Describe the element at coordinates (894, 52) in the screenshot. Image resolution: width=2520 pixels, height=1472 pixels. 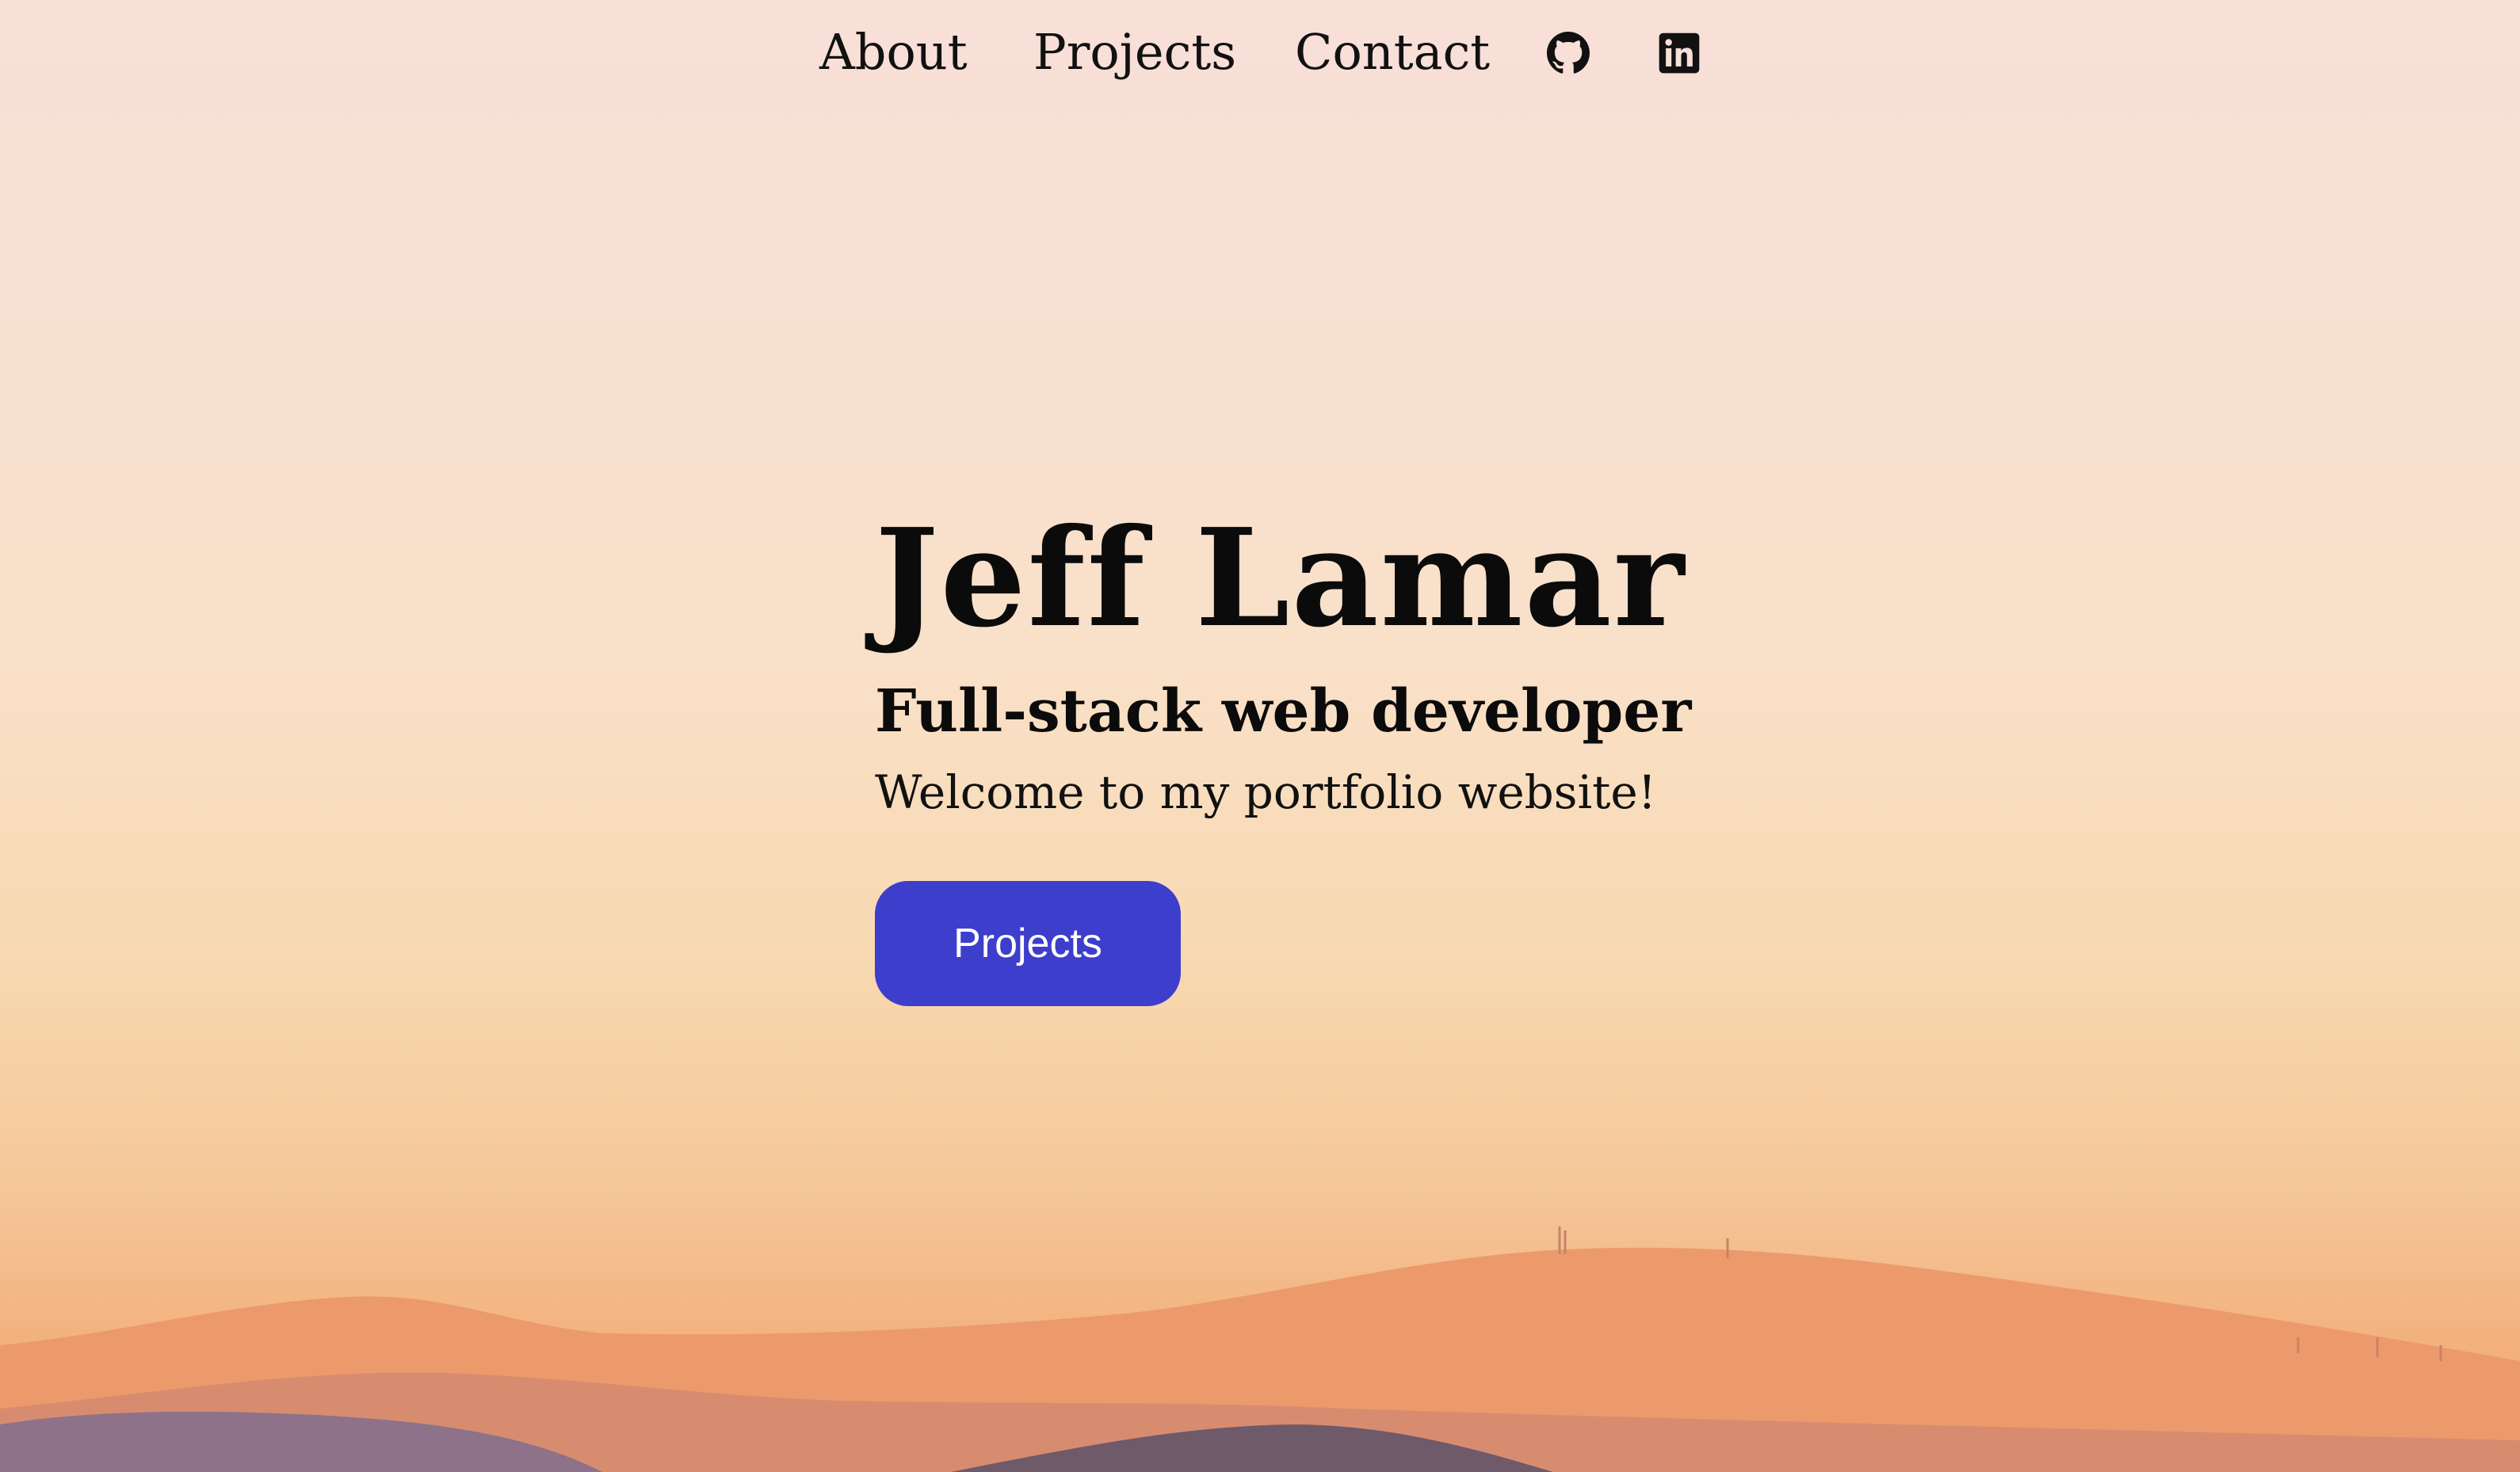
I see `nav-link-about: About` at that location.